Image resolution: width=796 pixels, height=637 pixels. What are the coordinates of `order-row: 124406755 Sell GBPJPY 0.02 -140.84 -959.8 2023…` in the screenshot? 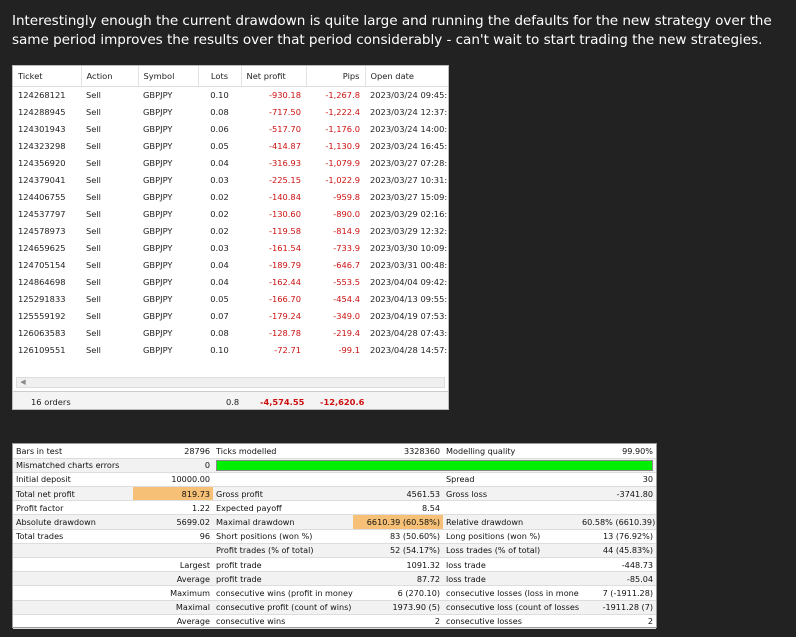 It's located at (230, 196).